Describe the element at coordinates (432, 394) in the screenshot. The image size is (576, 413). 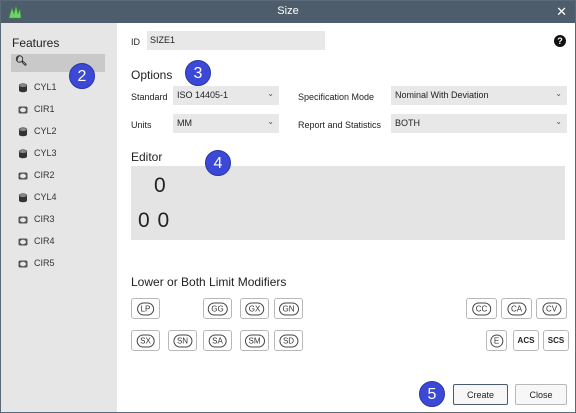
I see `callout-badge: 5` at that location.